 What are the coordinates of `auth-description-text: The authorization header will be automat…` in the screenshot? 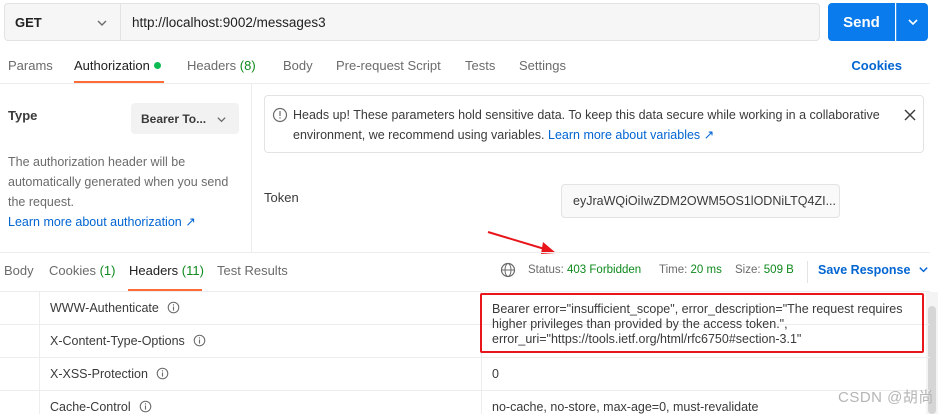 It's located at (118, 182).